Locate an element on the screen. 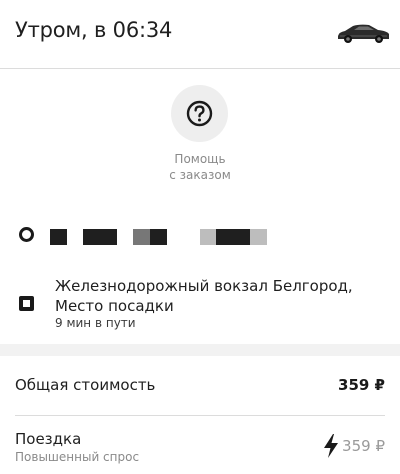 The image size is (400, 474). total-cost-label: Общая стоимость is located at coordinates (85, 385).